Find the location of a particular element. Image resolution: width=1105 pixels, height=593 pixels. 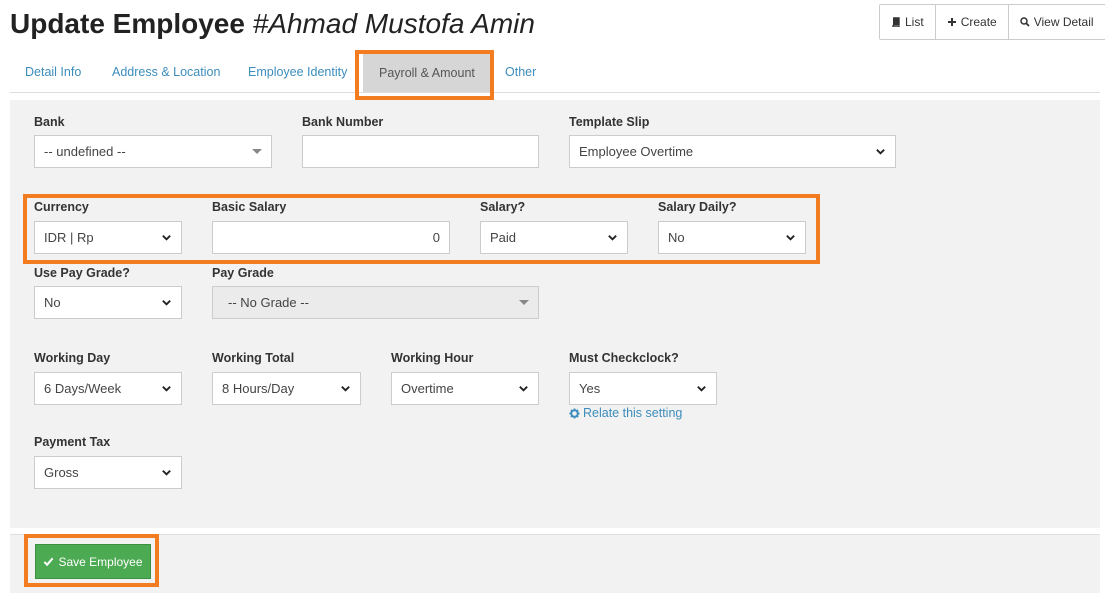

working-total-label: Working Total is located at coordinates (253, 358).